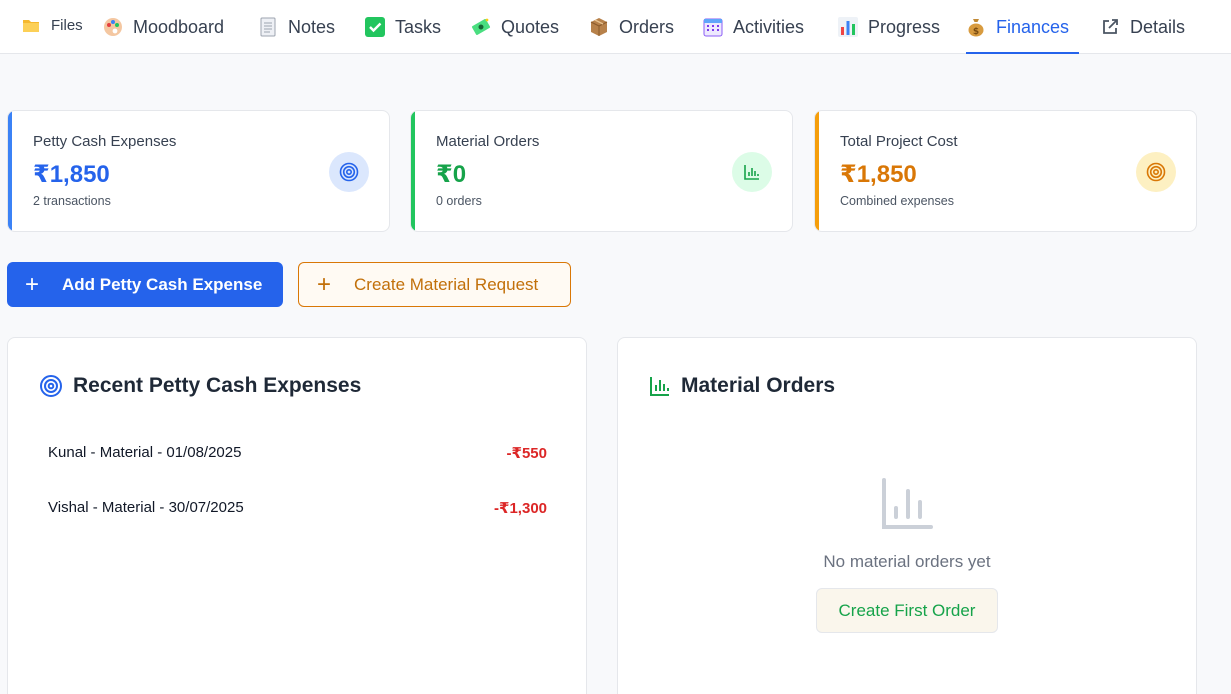  I want to click on tab-moodboard: Moodboard, so click(163, 27).